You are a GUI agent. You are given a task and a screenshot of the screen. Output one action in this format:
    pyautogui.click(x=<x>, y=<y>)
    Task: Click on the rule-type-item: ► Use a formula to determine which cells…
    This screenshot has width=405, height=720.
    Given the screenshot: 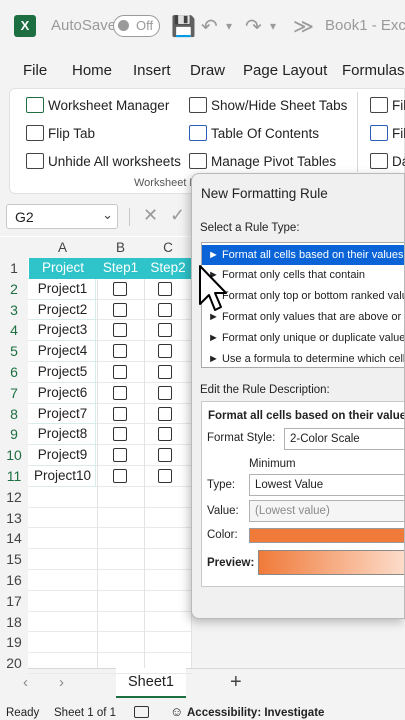 What is the action you would take?
    pyautogui.click(x=303, y=359)
    